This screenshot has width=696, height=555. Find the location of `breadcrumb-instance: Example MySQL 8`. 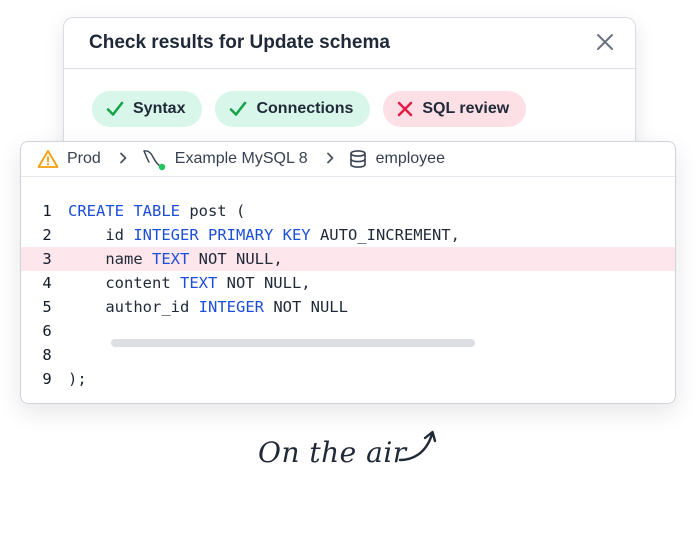

breadcrumb-instance: Example MySQL 8 is located at coordinates (224, 159).